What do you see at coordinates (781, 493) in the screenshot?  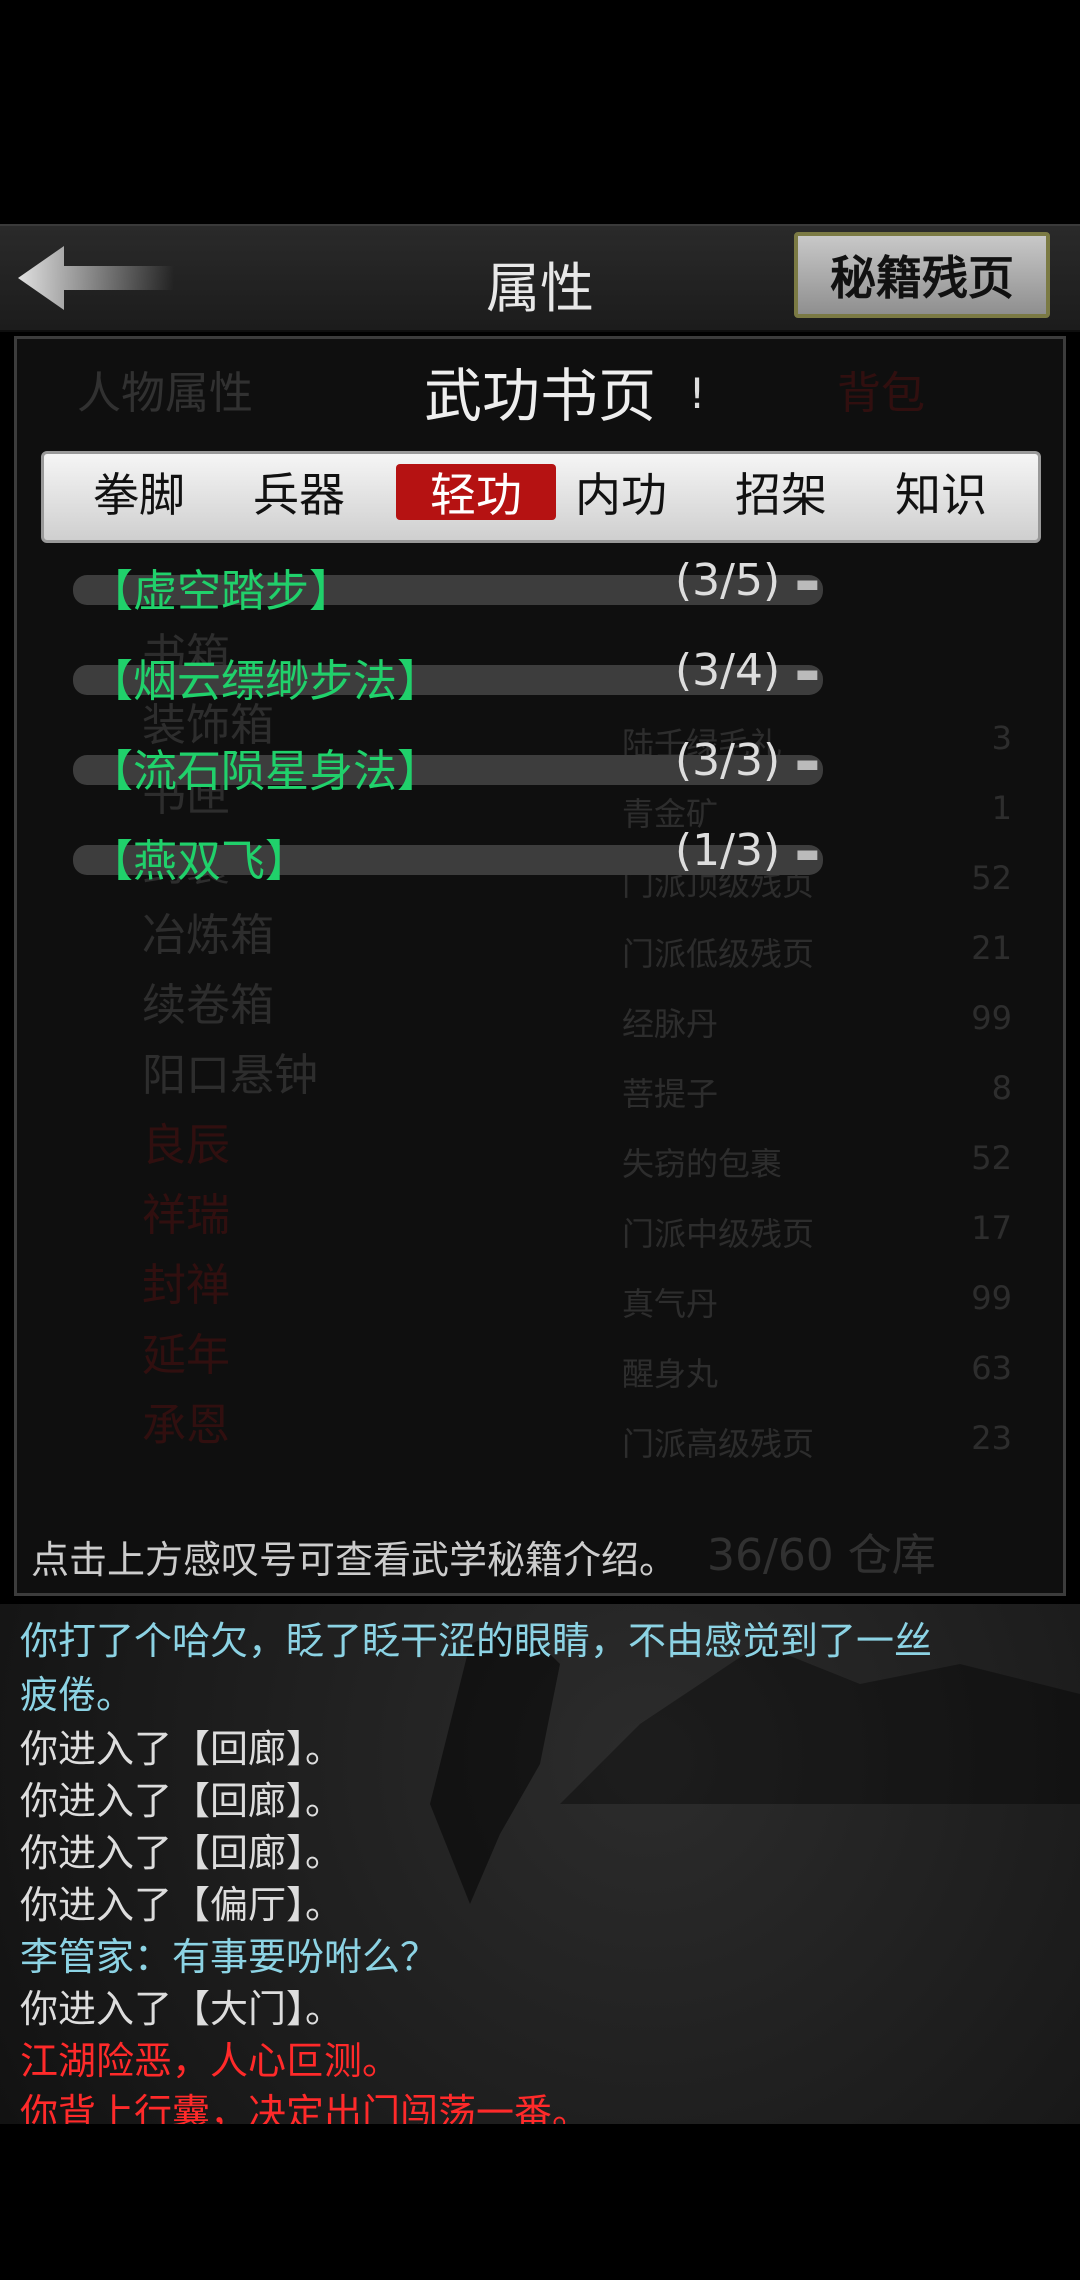 I see `tab-parry: 招架` at bounding box center [781, 493].